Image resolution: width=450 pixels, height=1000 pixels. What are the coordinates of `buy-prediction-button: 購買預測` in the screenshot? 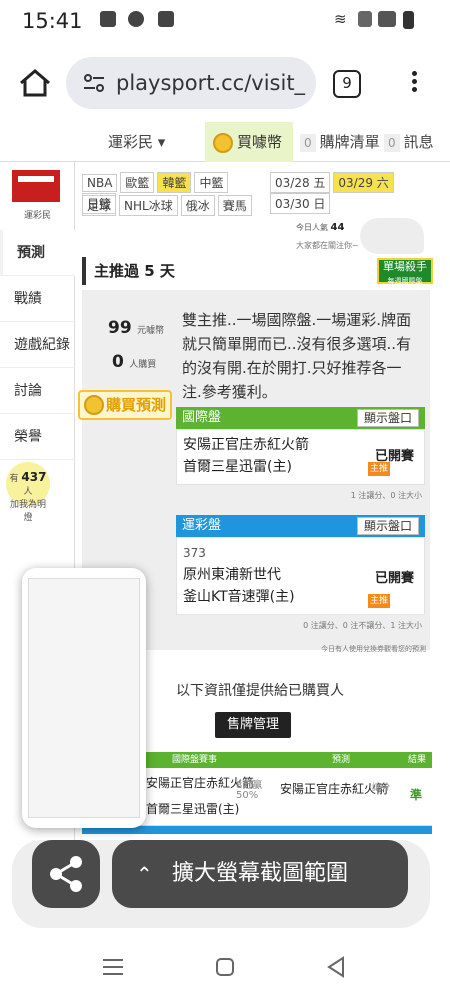 It's located at (125, 405).